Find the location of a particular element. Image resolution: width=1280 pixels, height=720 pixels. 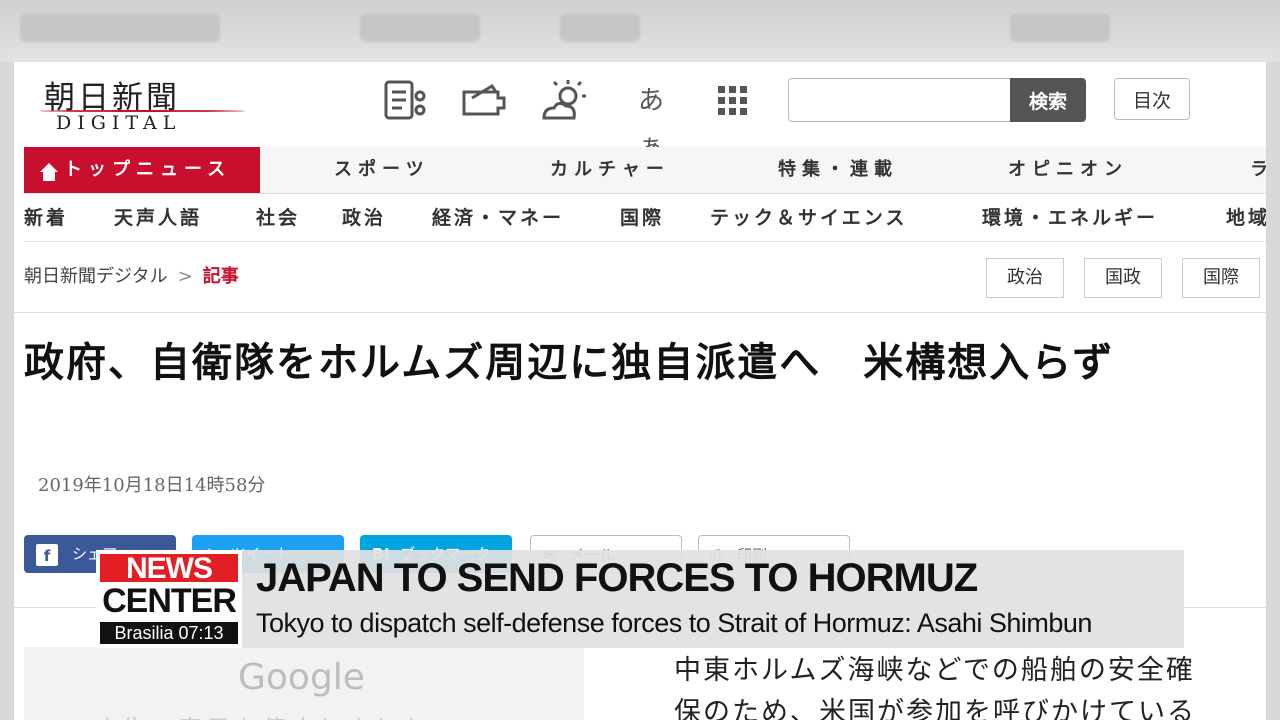

nav-economy: 経済・マネー is located at coordinates (498, 218).